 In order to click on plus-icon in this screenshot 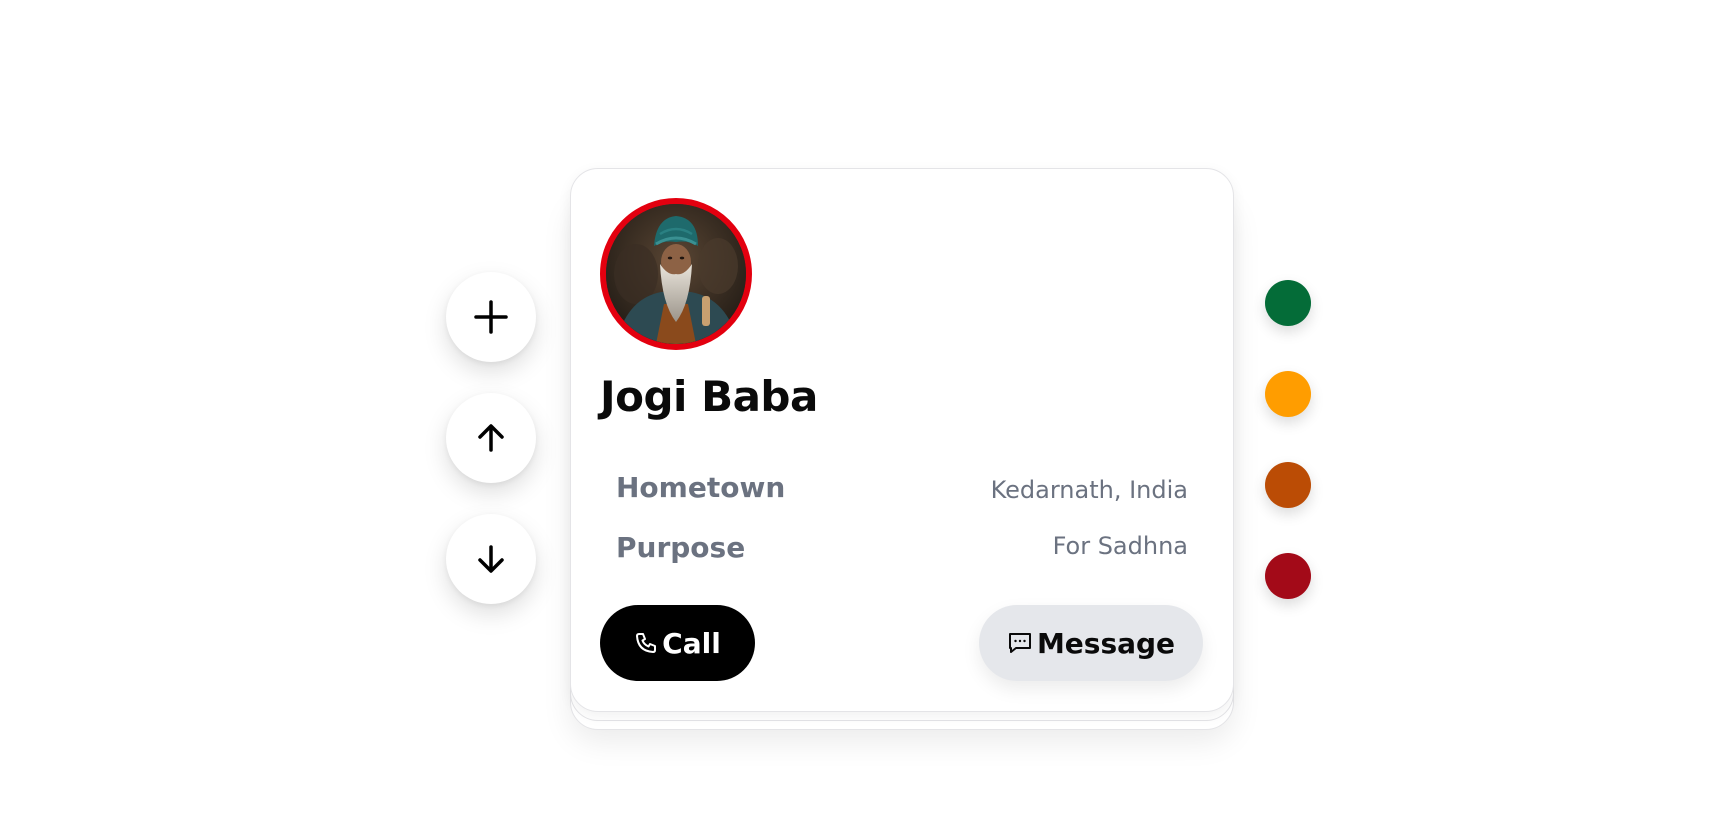, I will do `click(491, 317)`.